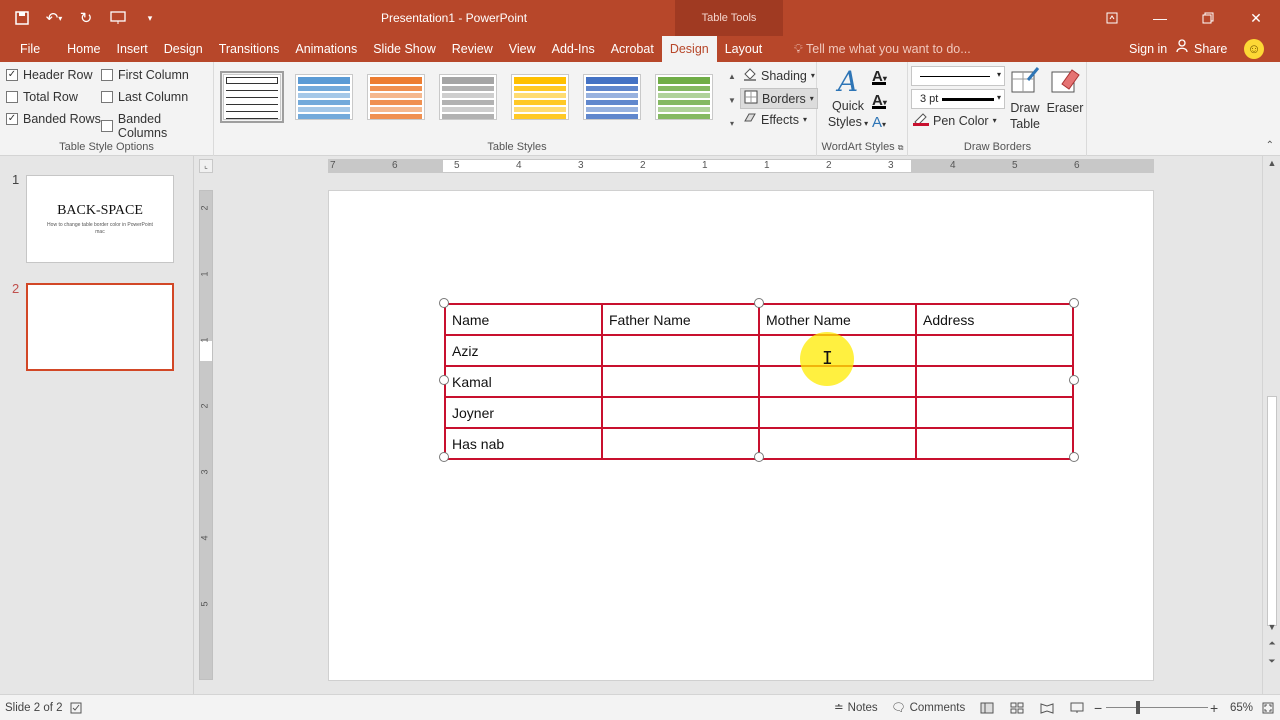 This screenshot has height=720, width=1280. Describe the element at coordinates (145, 75) in the screenshot. I see `first-column-checkbox: First Column` at that location.